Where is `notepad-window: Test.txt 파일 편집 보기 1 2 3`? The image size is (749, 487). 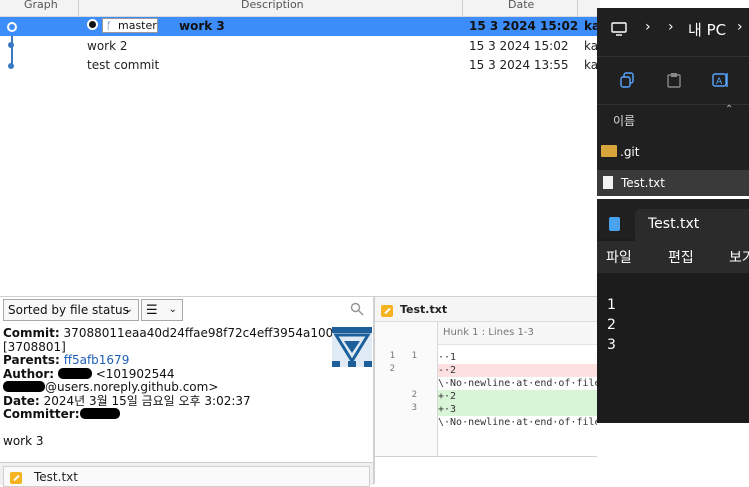 notepad-window: Test.txt 파일 편집 보기 1 2 3 is located at coordinates (673, 311).